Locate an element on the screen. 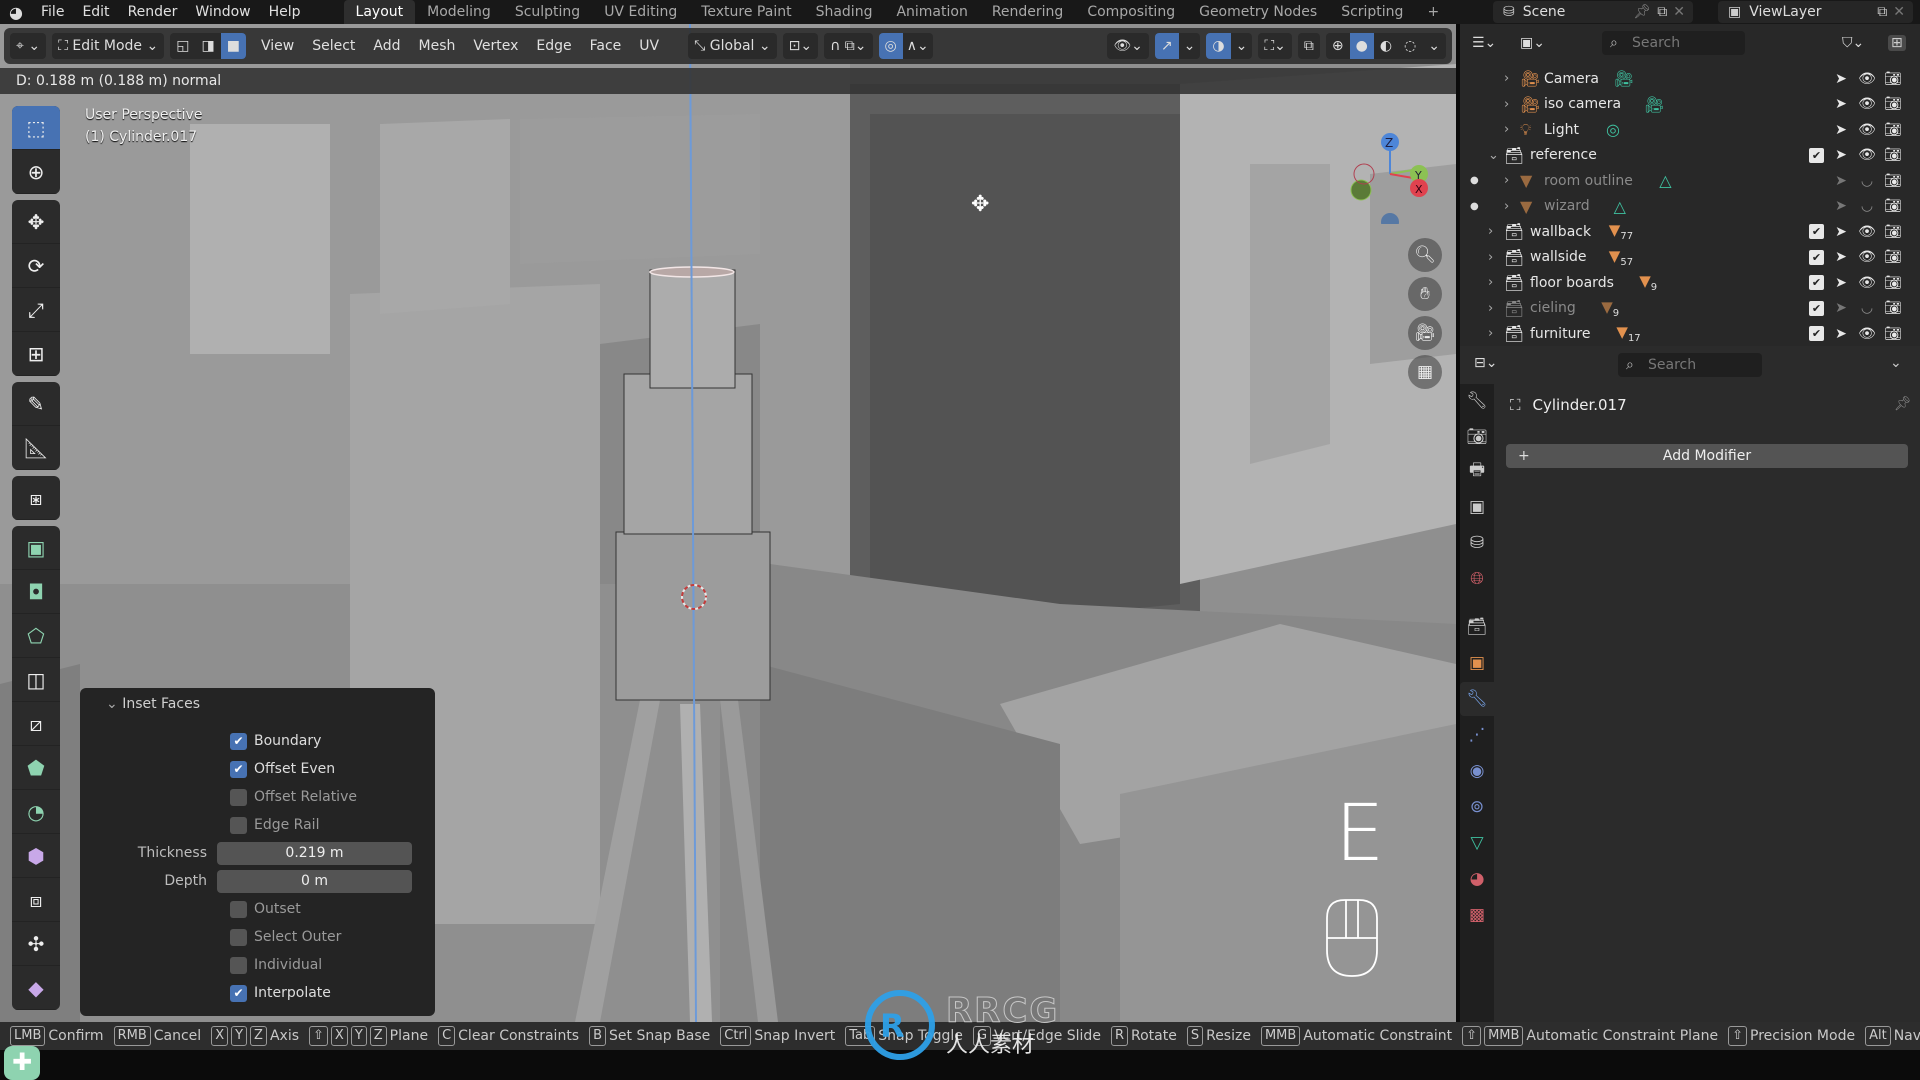 This screenshot has width=1920, height=1080. depth-field: 0 m is located at coordinates (314, 881).